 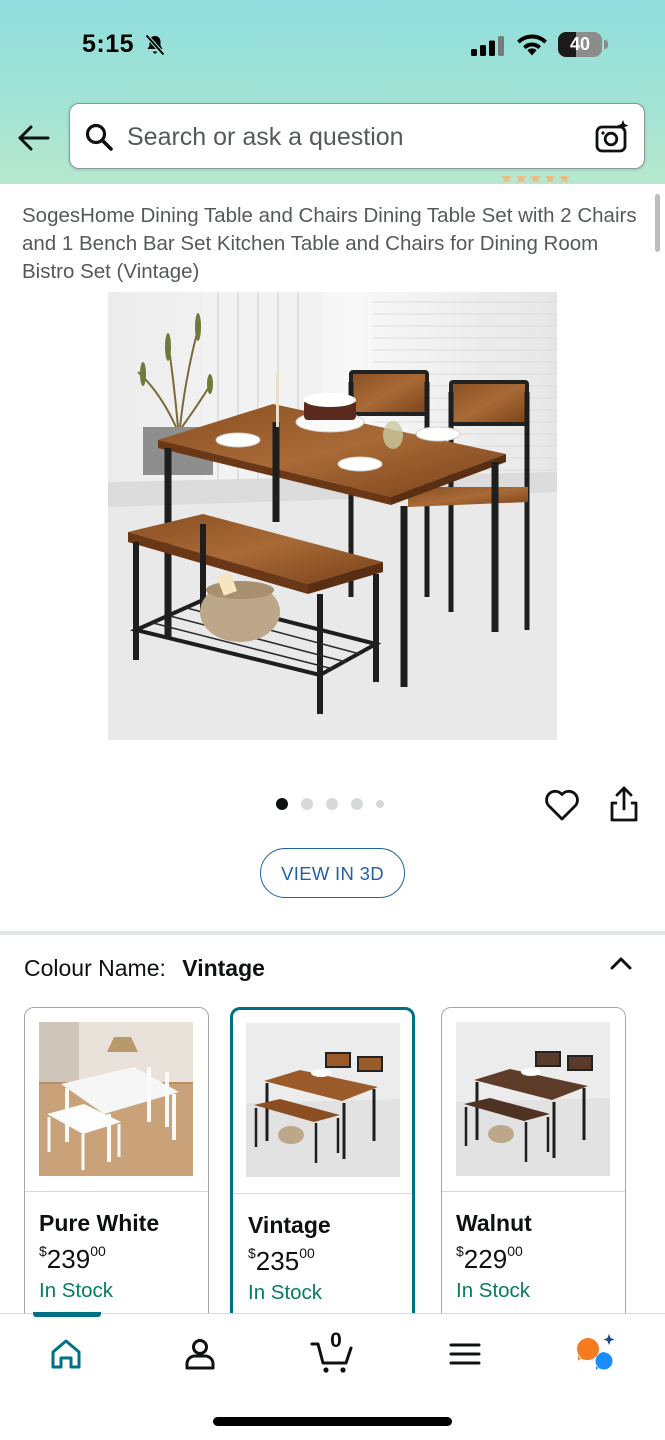 I want to click on bottom-navigation: 0, so click(x=332, y=1376).